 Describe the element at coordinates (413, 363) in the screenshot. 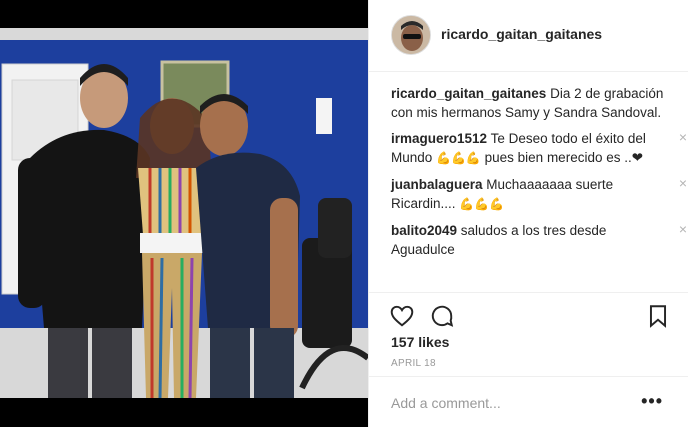

I see `post-date: APRIL 18` at that location.